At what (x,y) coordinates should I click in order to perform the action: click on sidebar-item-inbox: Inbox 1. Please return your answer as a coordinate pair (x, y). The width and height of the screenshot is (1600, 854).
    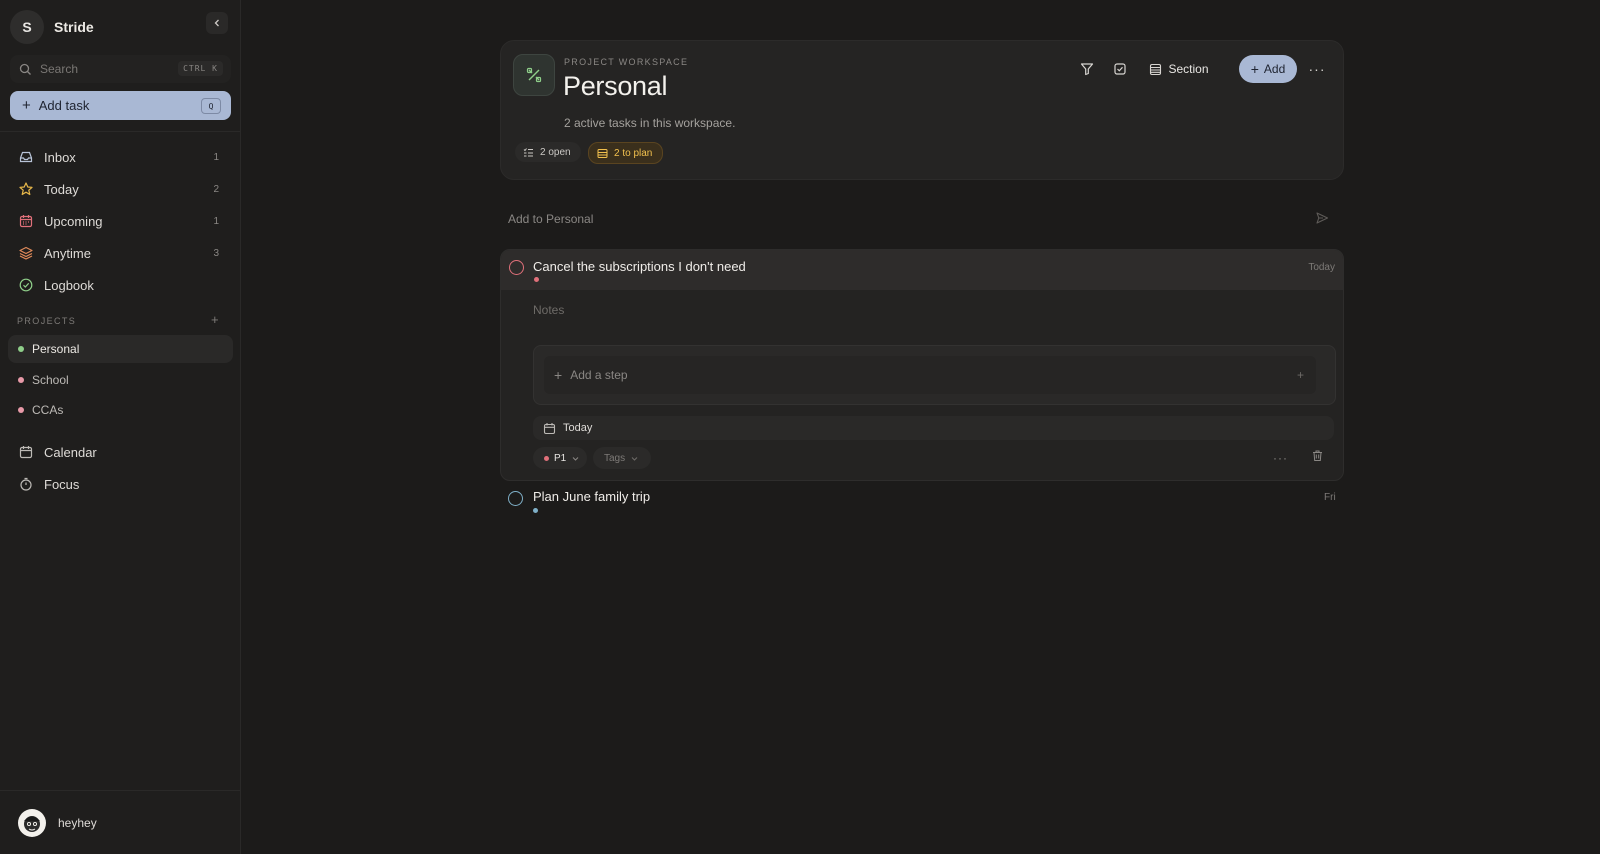
    Looking at the image, I should click on (120, 157).